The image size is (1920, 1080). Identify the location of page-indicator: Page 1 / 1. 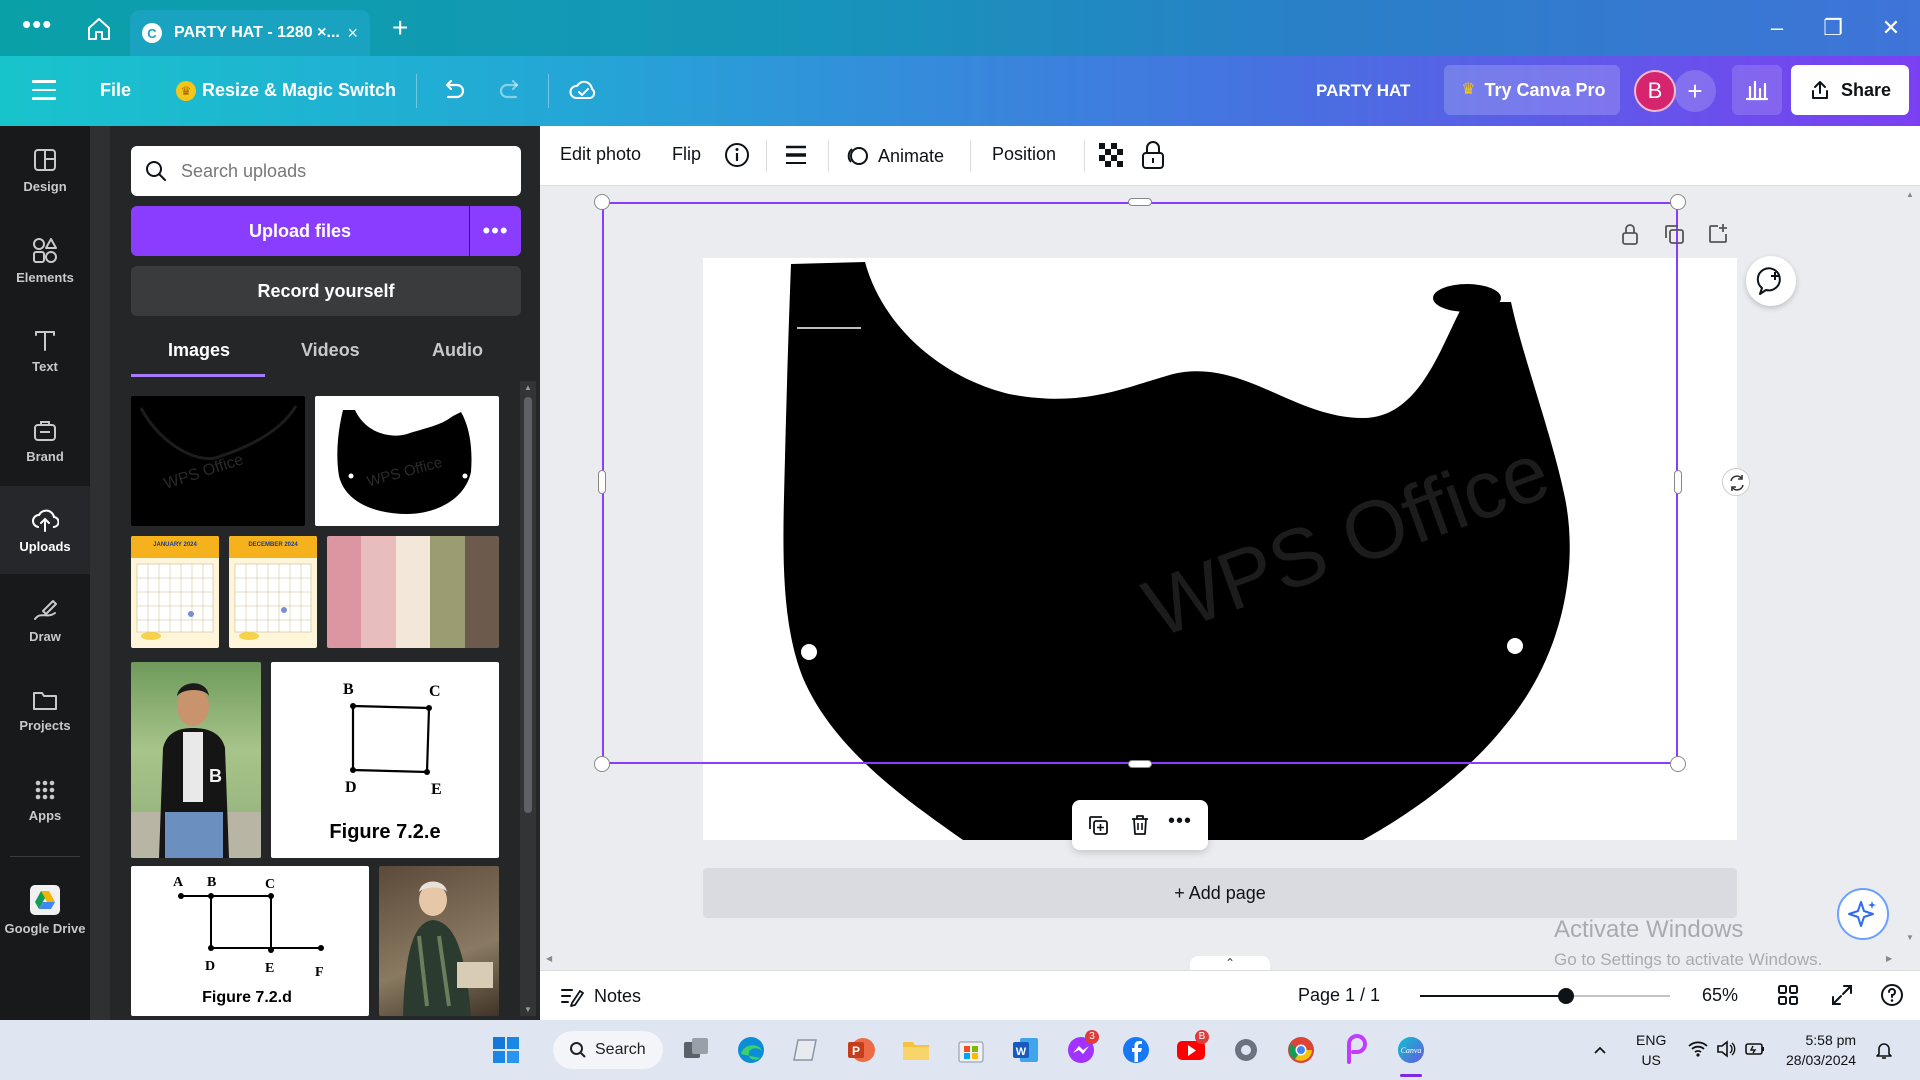
(1339, 995).